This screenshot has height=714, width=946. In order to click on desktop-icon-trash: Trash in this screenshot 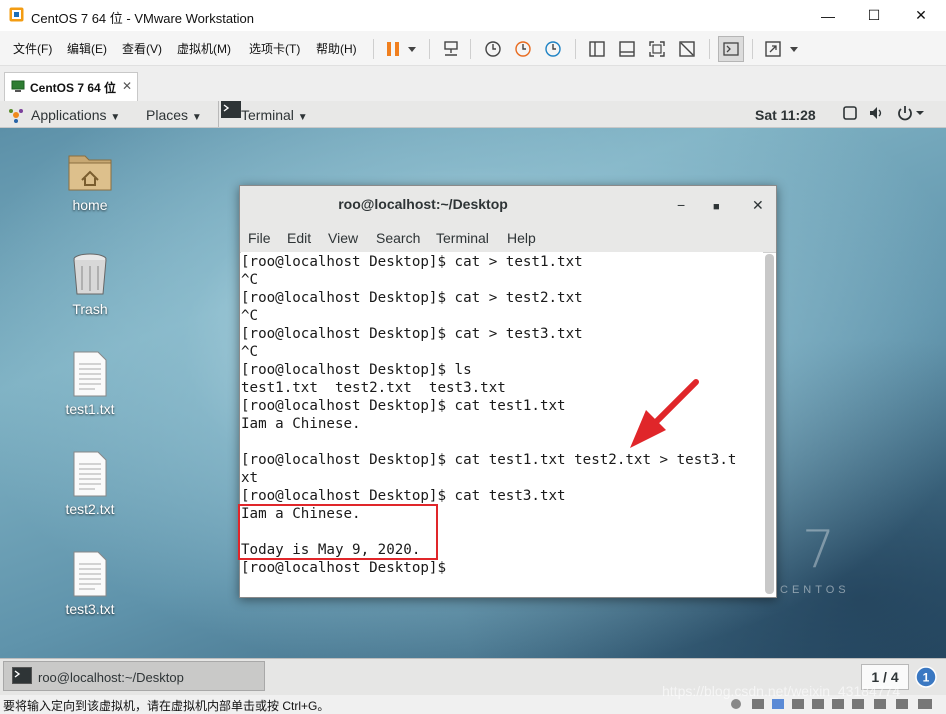, I will do `click(90, 283)`.